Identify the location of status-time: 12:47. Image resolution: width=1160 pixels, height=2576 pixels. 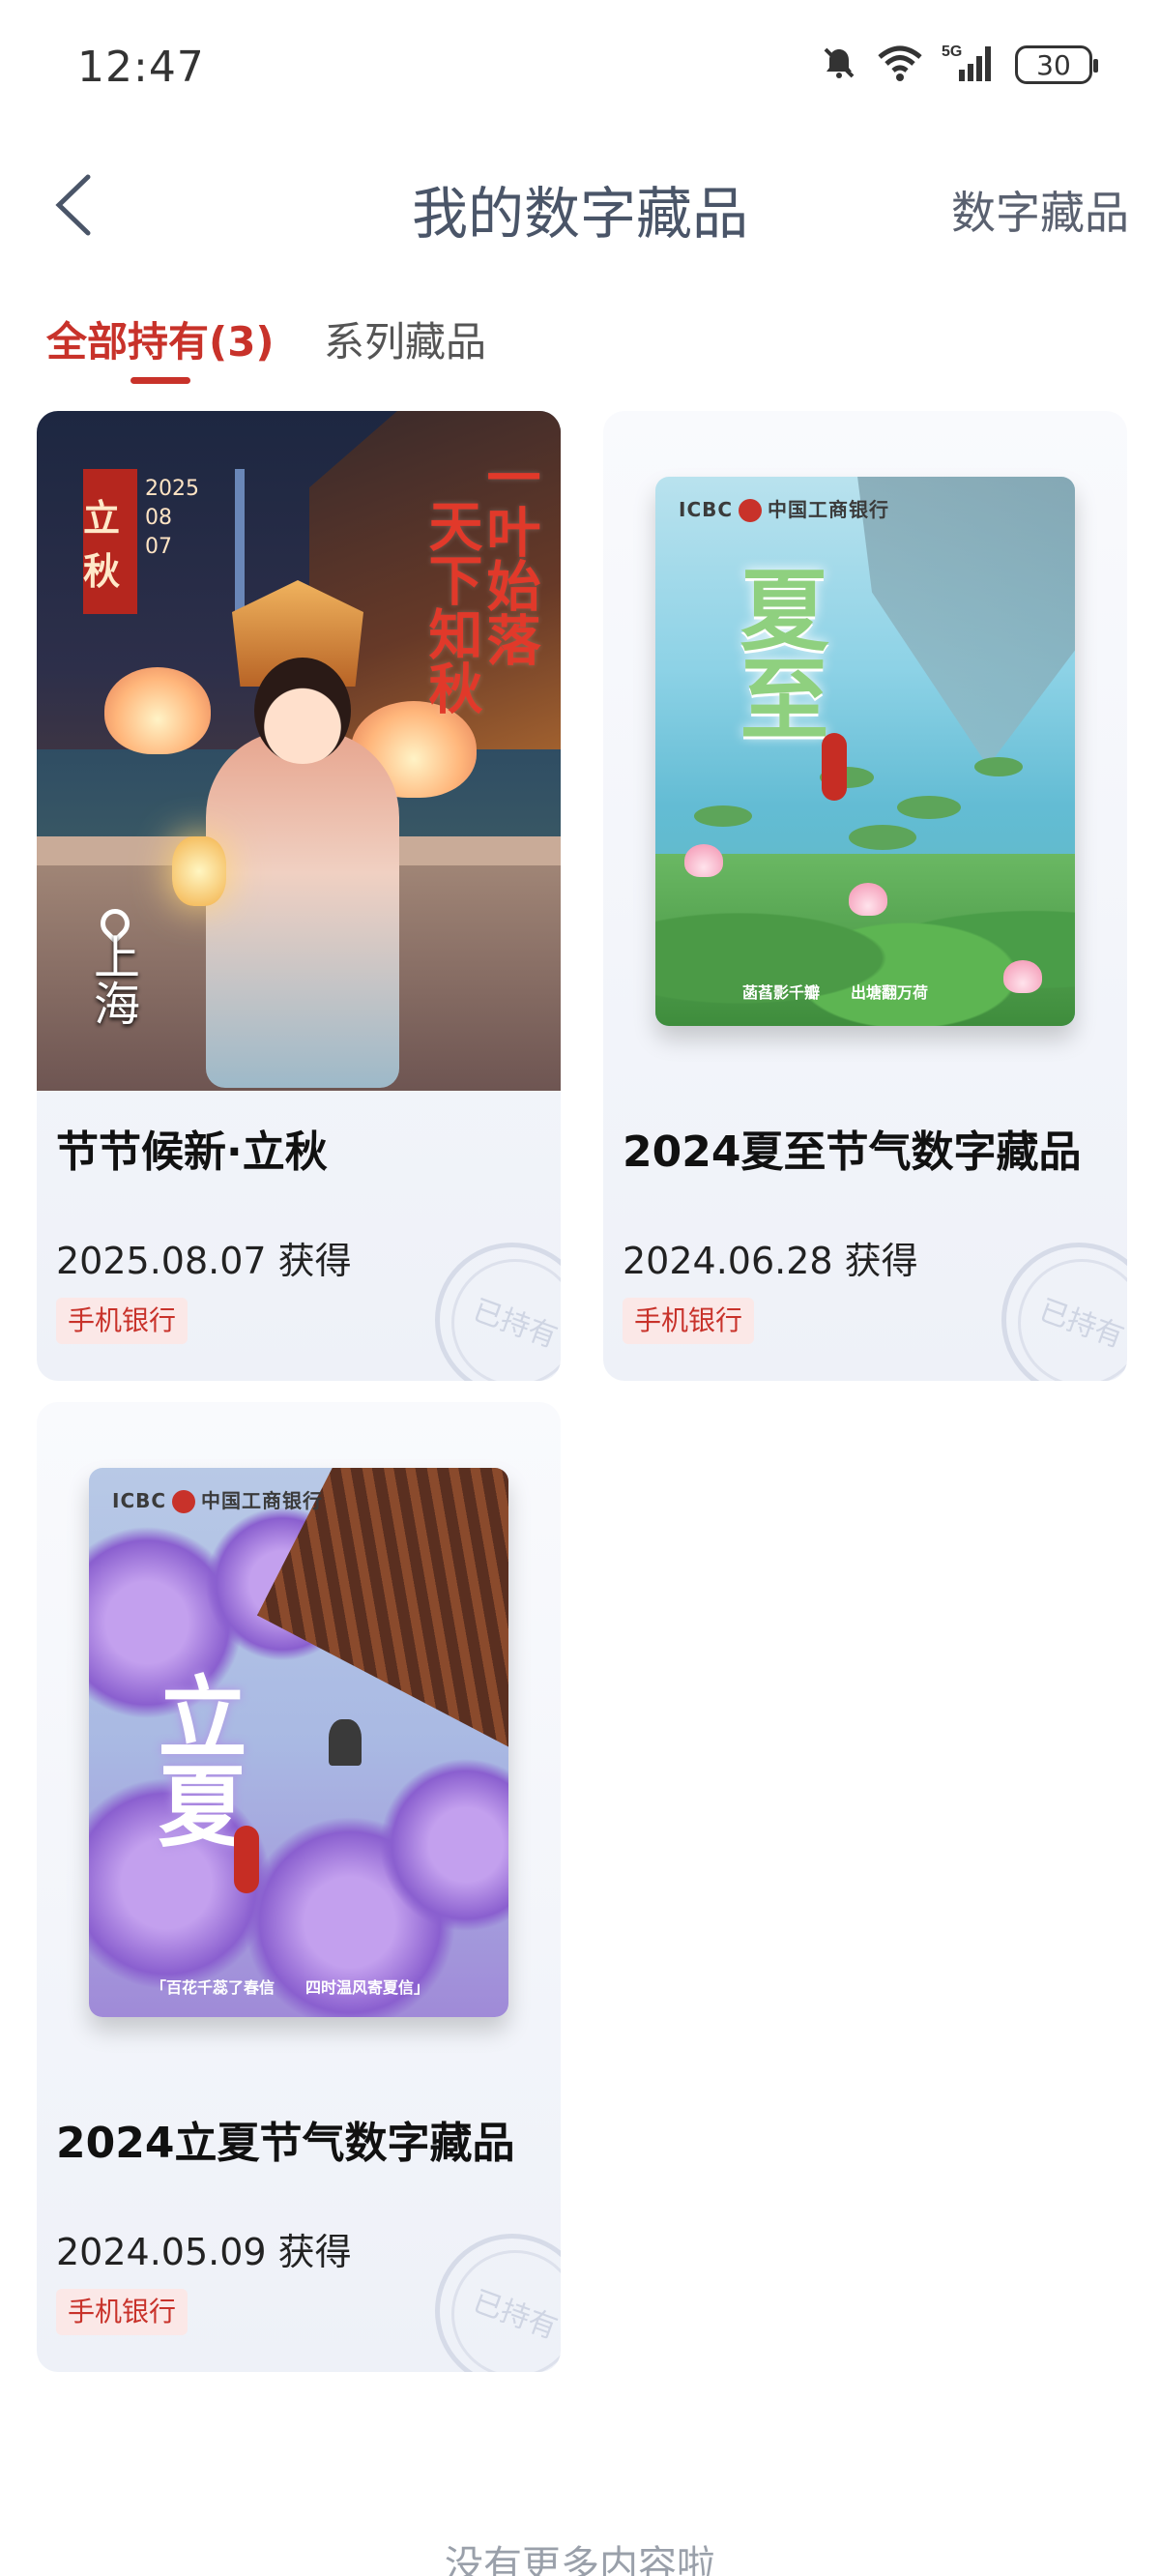
(141, 67).